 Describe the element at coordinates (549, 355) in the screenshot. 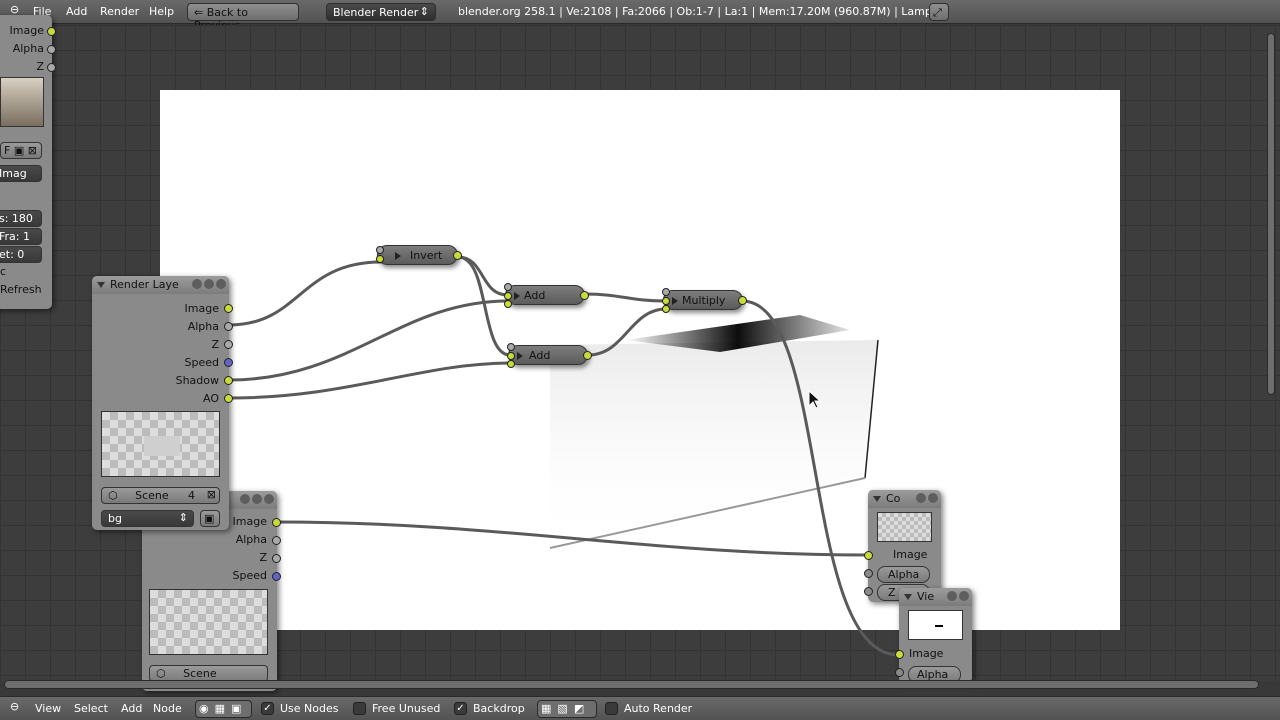

I see `add-node-2: Add` at that location.